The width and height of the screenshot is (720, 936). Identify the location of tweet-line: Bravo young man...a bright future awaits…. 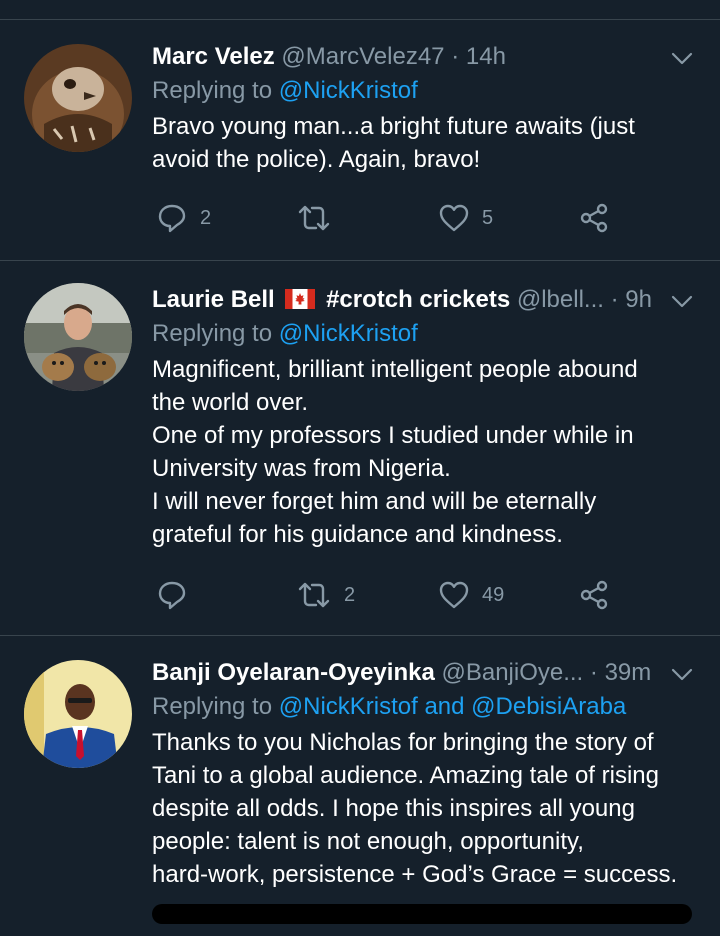
(393, 126).